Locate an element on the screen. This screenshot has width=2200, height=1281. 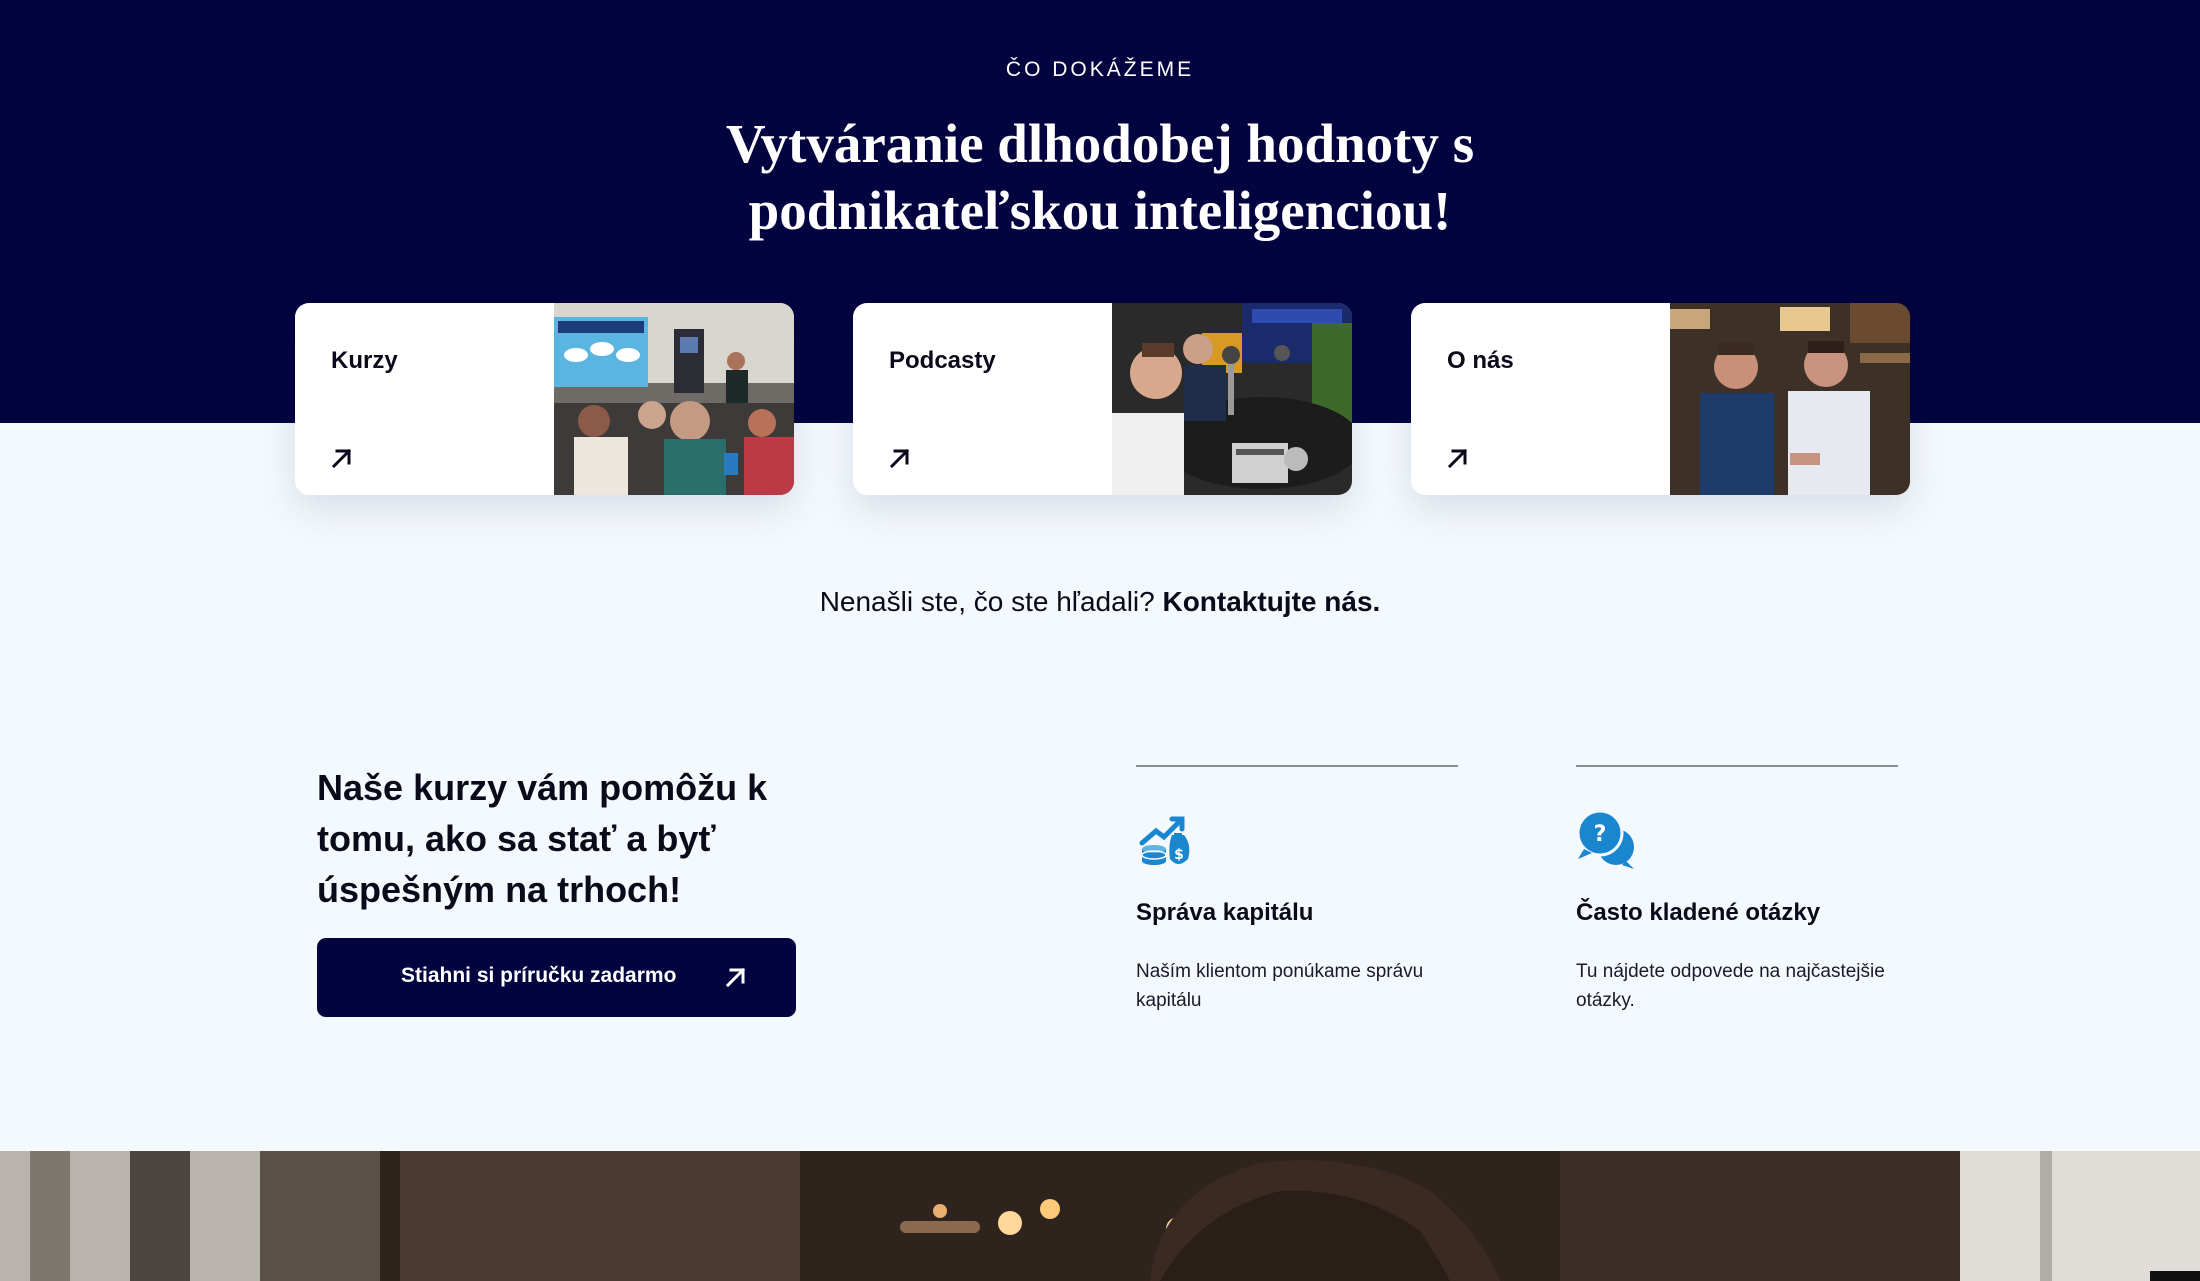
hero-title-line-2: podnikateľskou inteligenciou! is located at coordinates (1100, 210).